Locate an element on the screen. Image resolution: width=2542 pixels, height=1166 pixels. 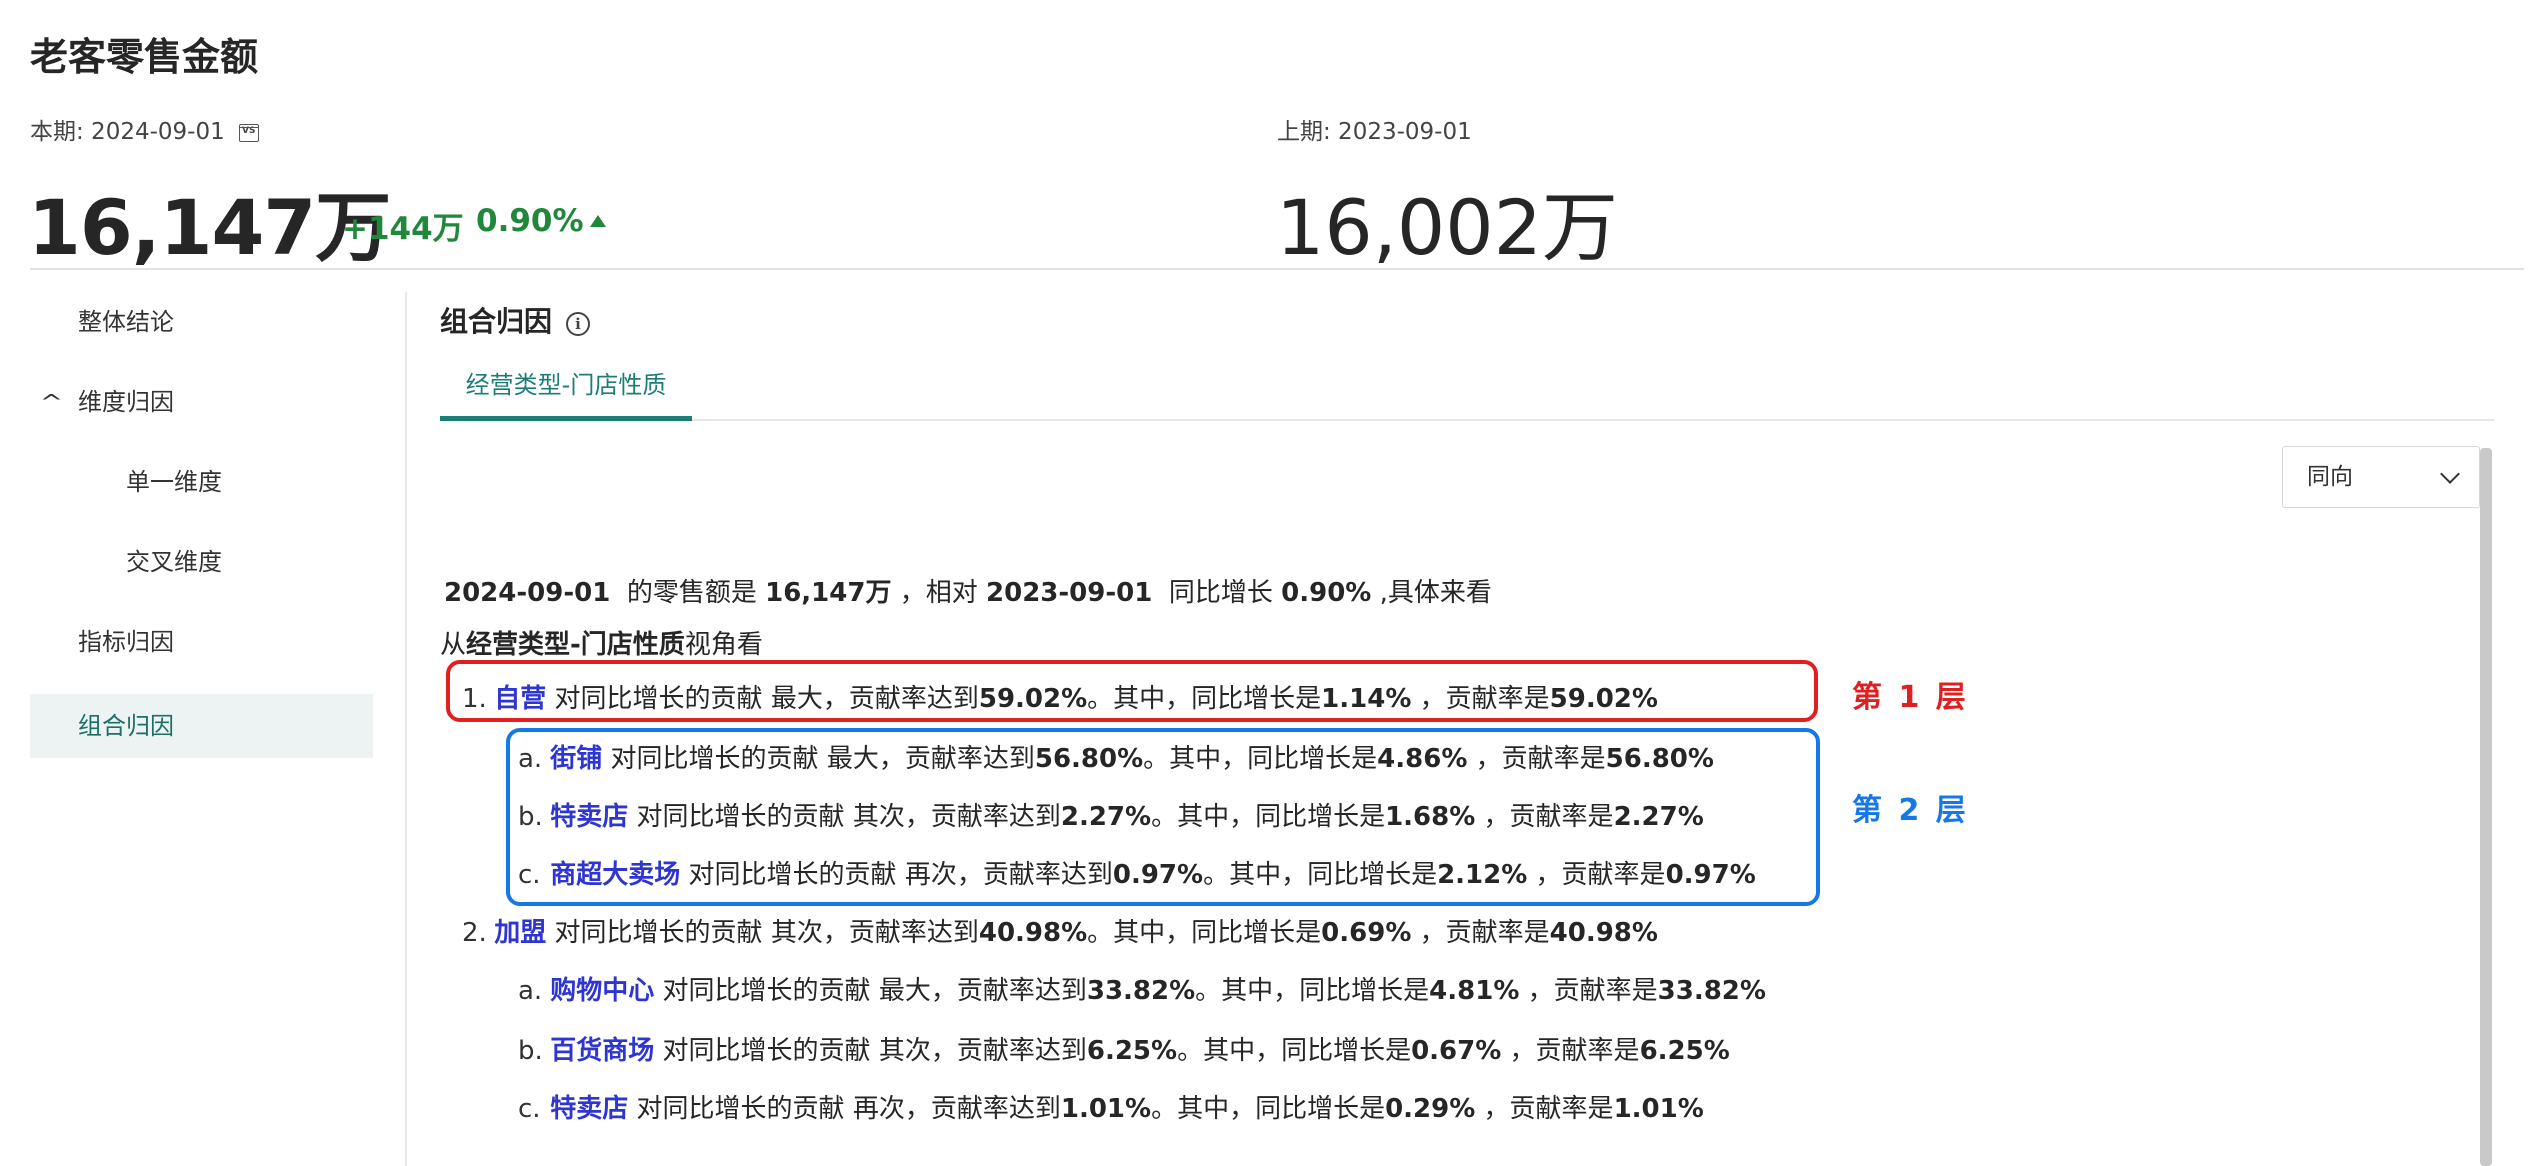
summary-date-current: 2024-09-01 is located at coordinates (527, 593).